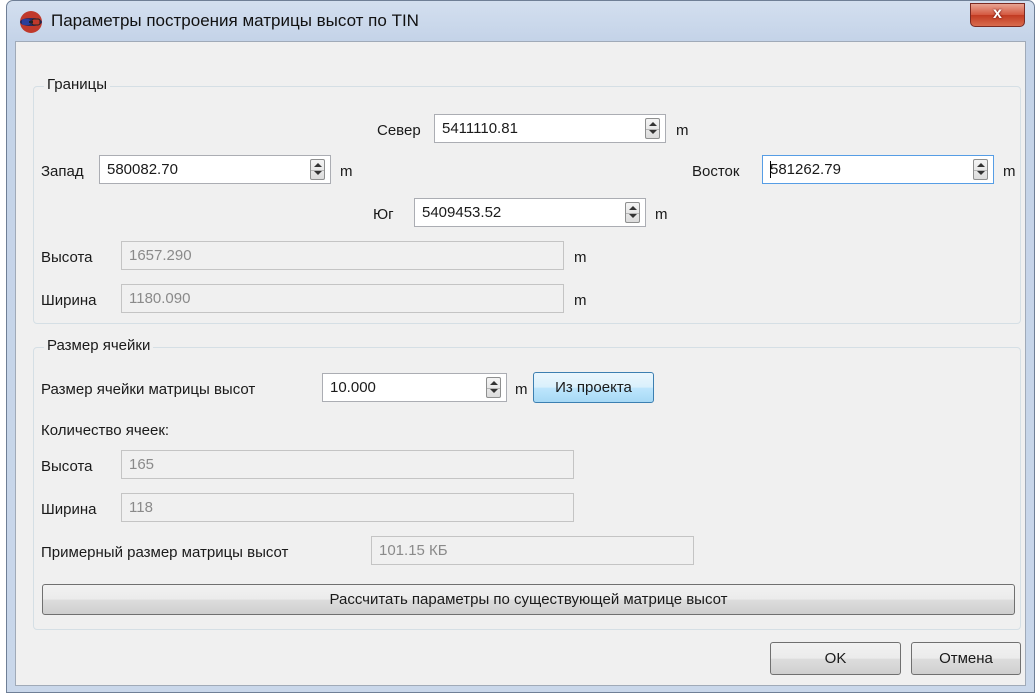 The image size is (1035, 693). I want to click on south-spin-buttons, so click(632, 212).